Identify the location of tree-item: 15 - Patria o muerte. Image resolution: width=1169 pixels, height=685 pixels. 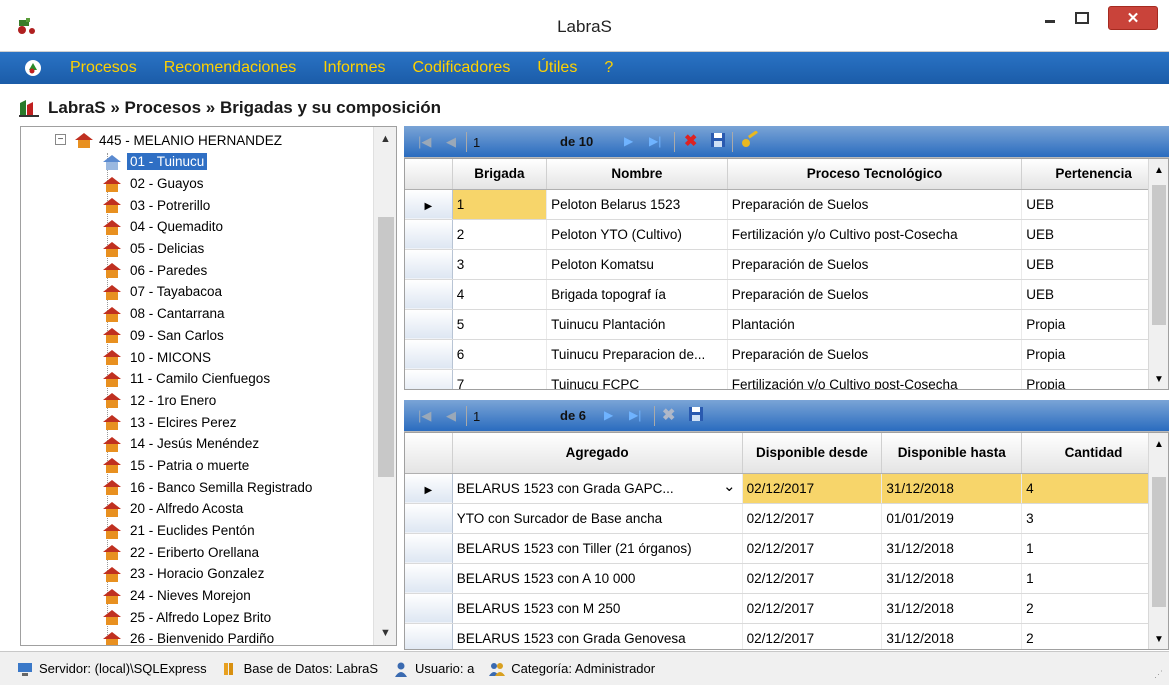
(208, 466).